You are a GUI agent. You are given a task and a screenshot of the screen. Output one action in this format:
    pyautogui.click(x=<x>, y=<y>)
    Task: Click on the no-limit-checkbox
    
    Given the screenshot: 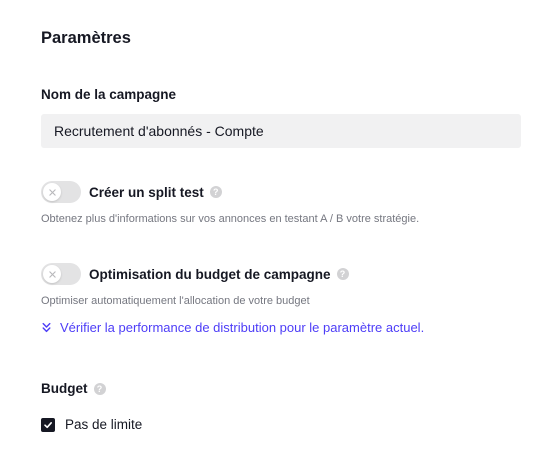 What is the action you would take?
    pyautogui.click(x=48, y=424)
    